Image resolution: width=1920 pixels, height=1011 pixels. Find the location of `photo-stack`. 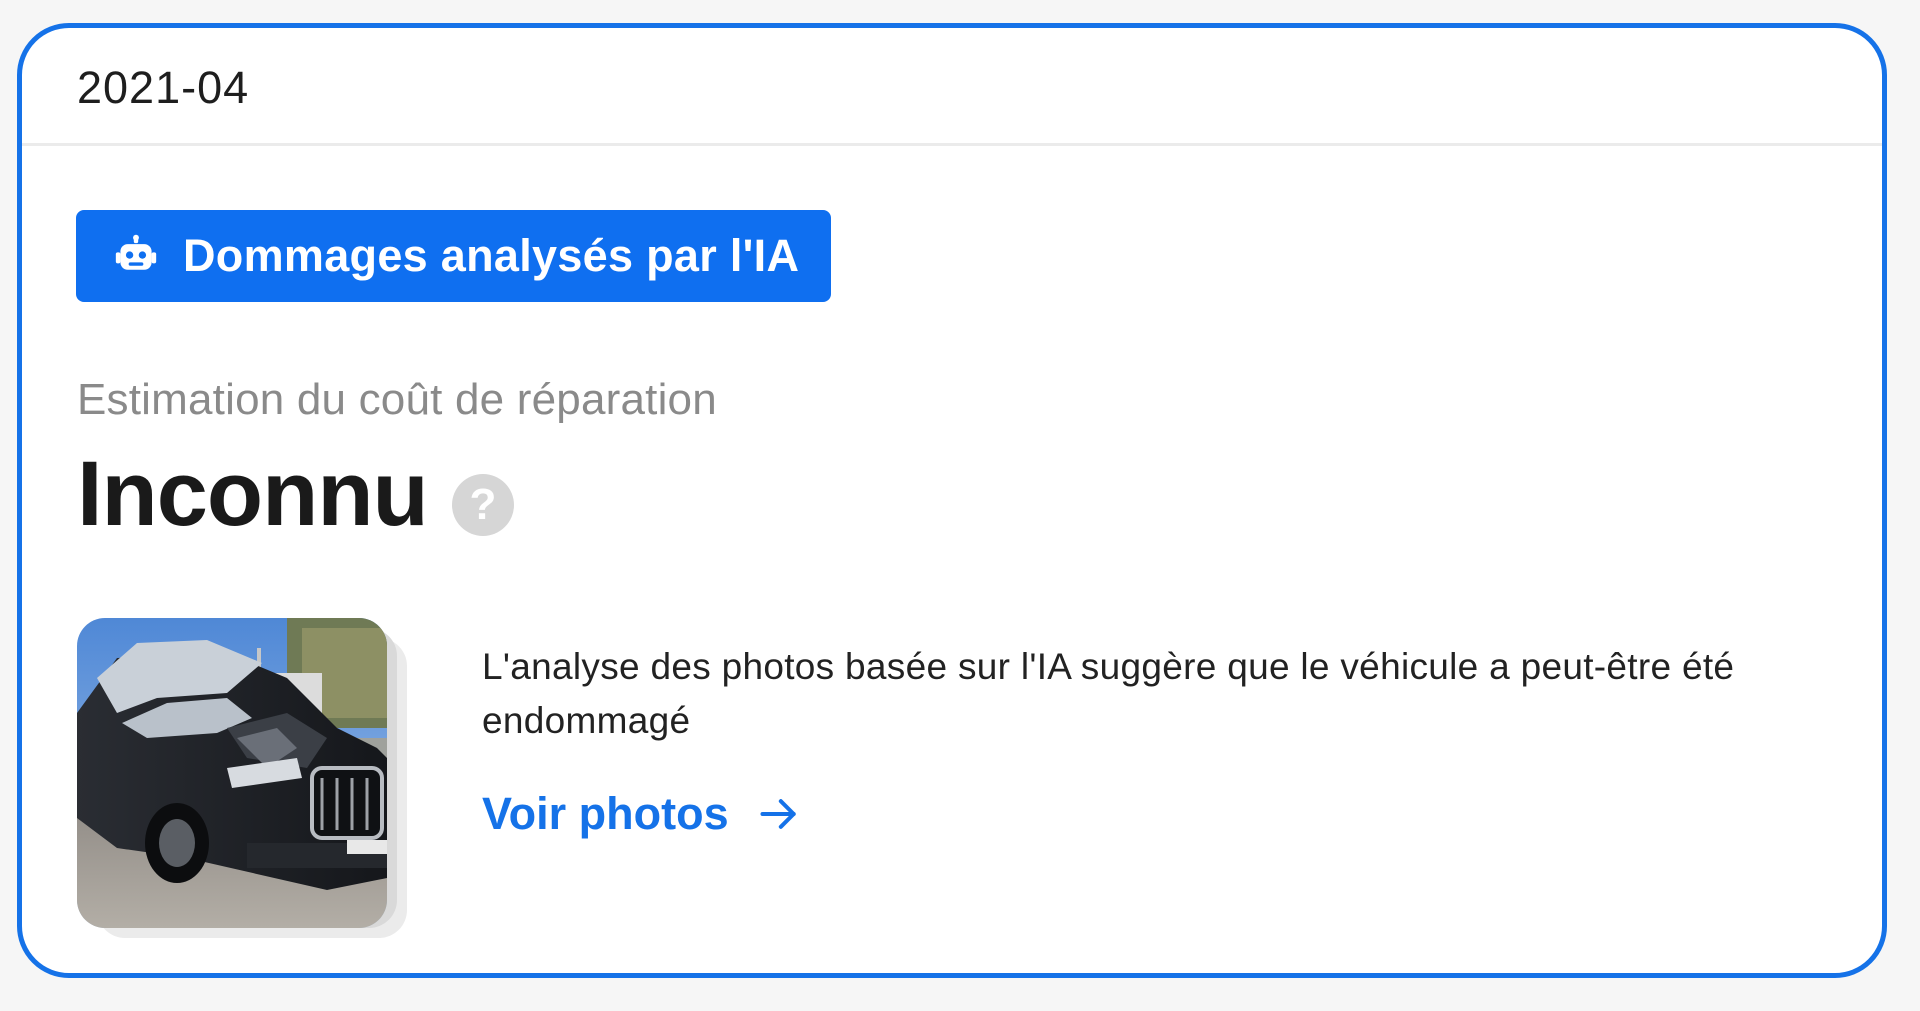

photo-stack is located at coordinates (257, 778).